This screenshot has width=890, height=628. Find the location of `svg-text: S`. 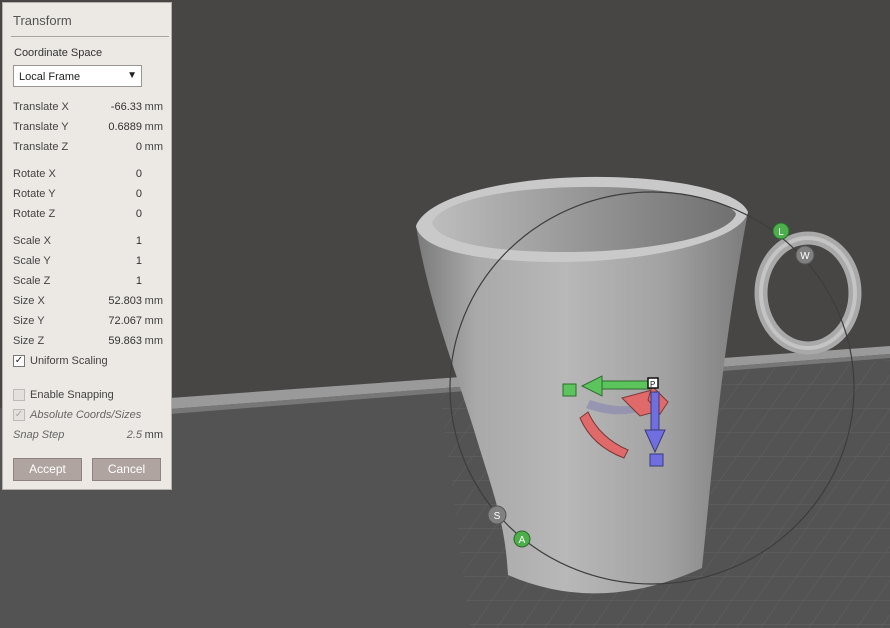

svg-text: S is located at coordinates (497, 516).